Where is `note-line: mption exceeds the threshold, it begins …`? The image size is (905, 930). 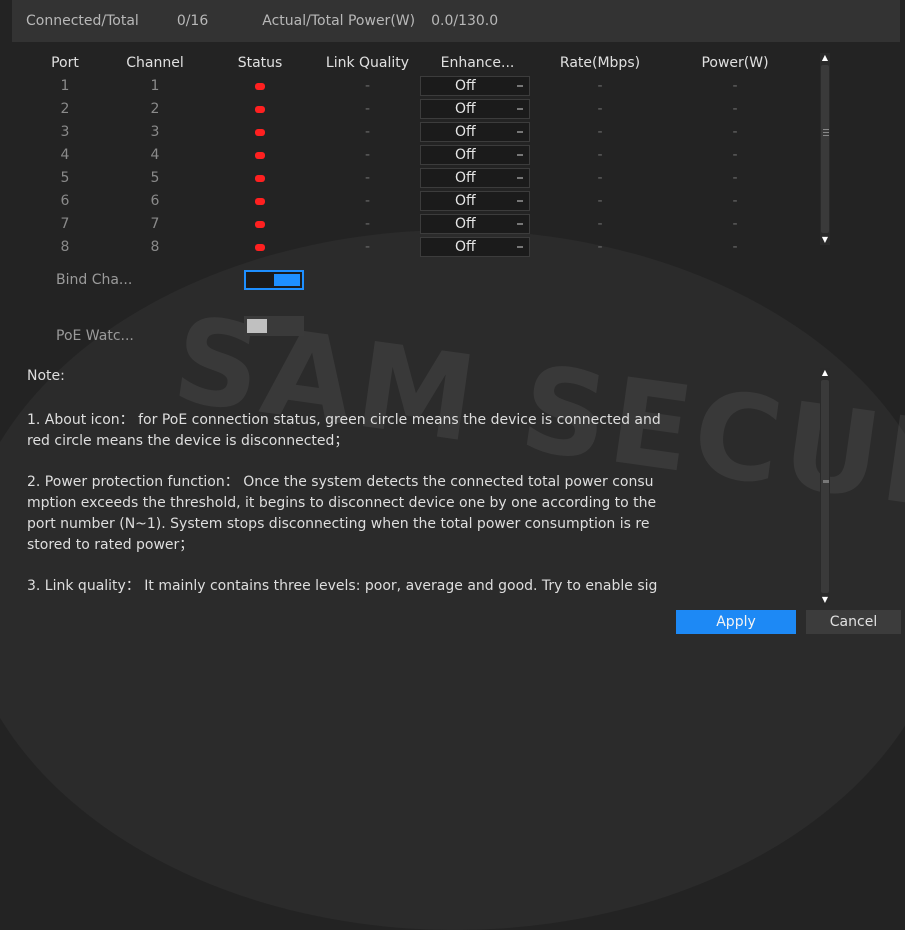
note-line: mption exceeds the threshold, it begins … is located at coordinates (342, 503).